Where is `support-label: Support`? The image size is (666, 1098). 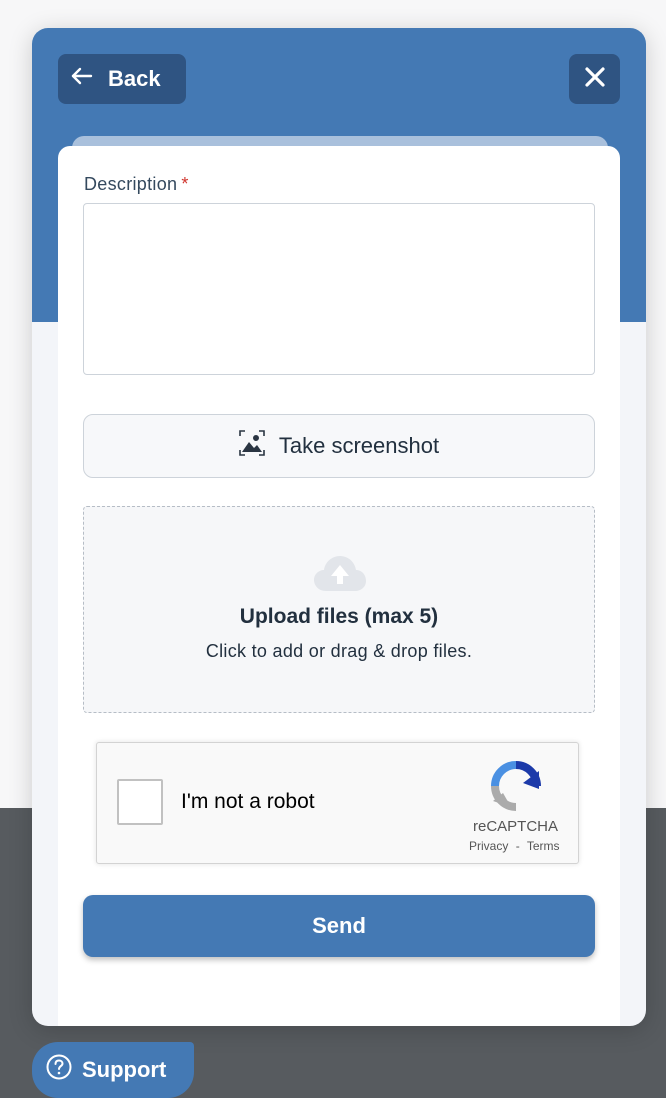 support-label: Support is located at coordinates (124, 1069).